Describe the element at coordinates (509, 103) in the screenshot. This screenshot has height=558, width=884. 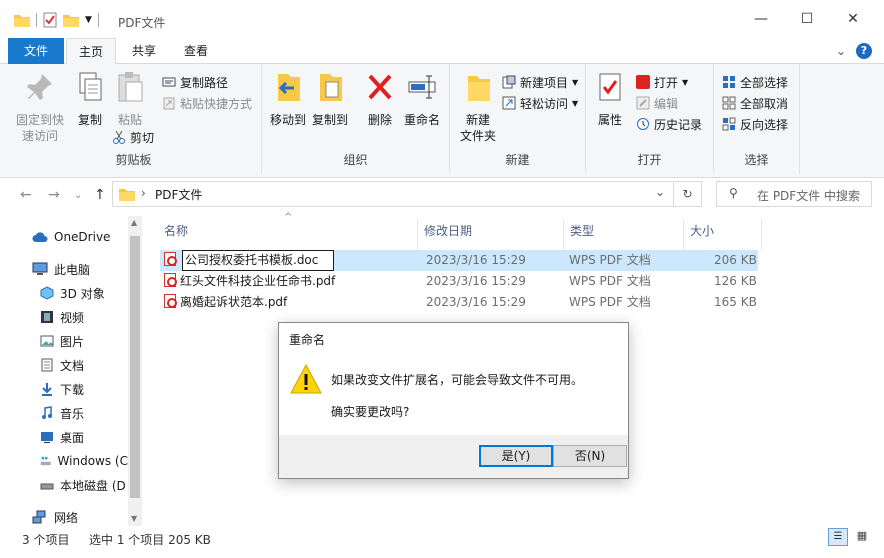
I see `easy-access-icon` at that location.